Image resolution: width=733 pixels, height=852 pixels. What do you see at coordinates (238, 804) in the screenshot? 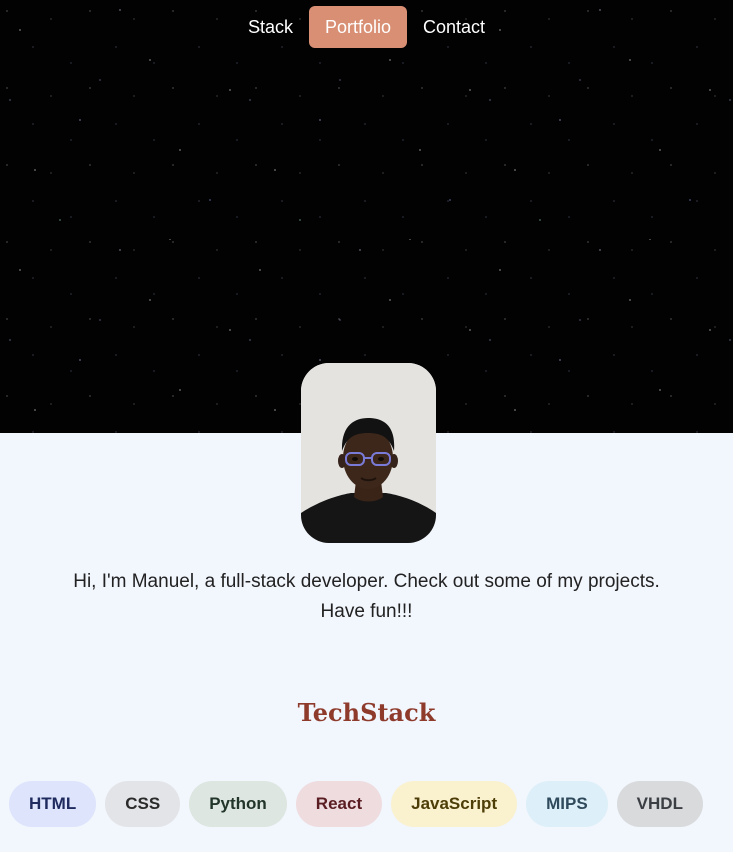
I see `chip-python: Python` at bounding box center [238, 804].